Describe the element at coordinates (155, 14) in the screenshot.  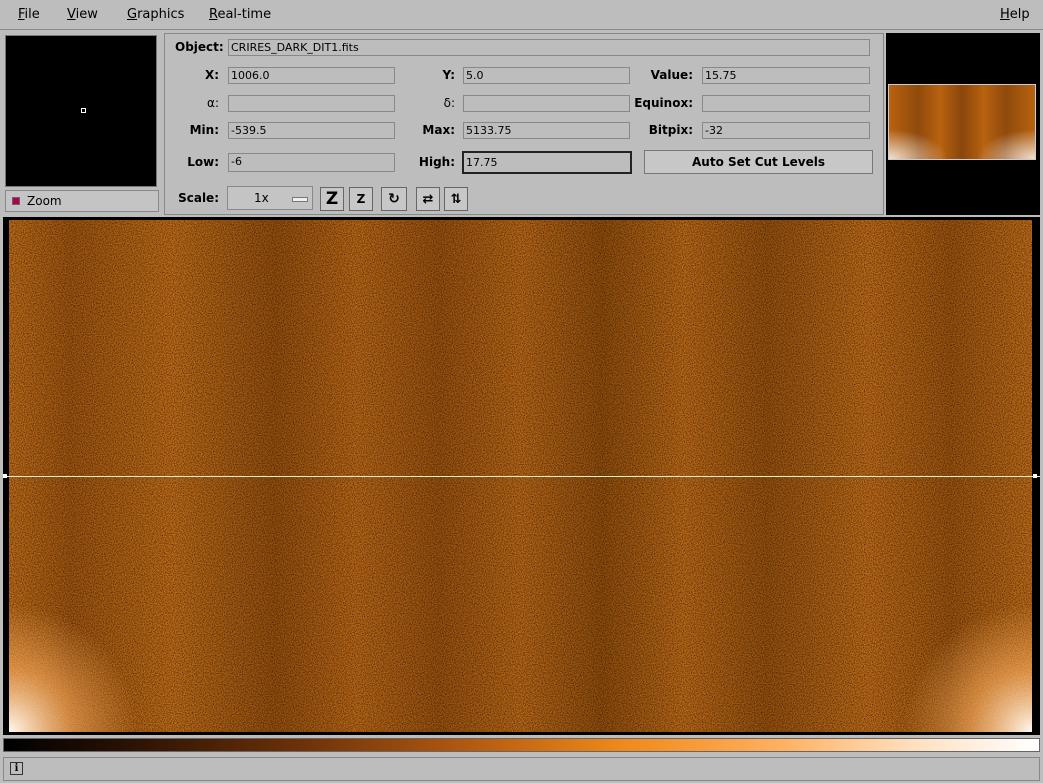
I see `menu-graphics: Graphics` at that location.